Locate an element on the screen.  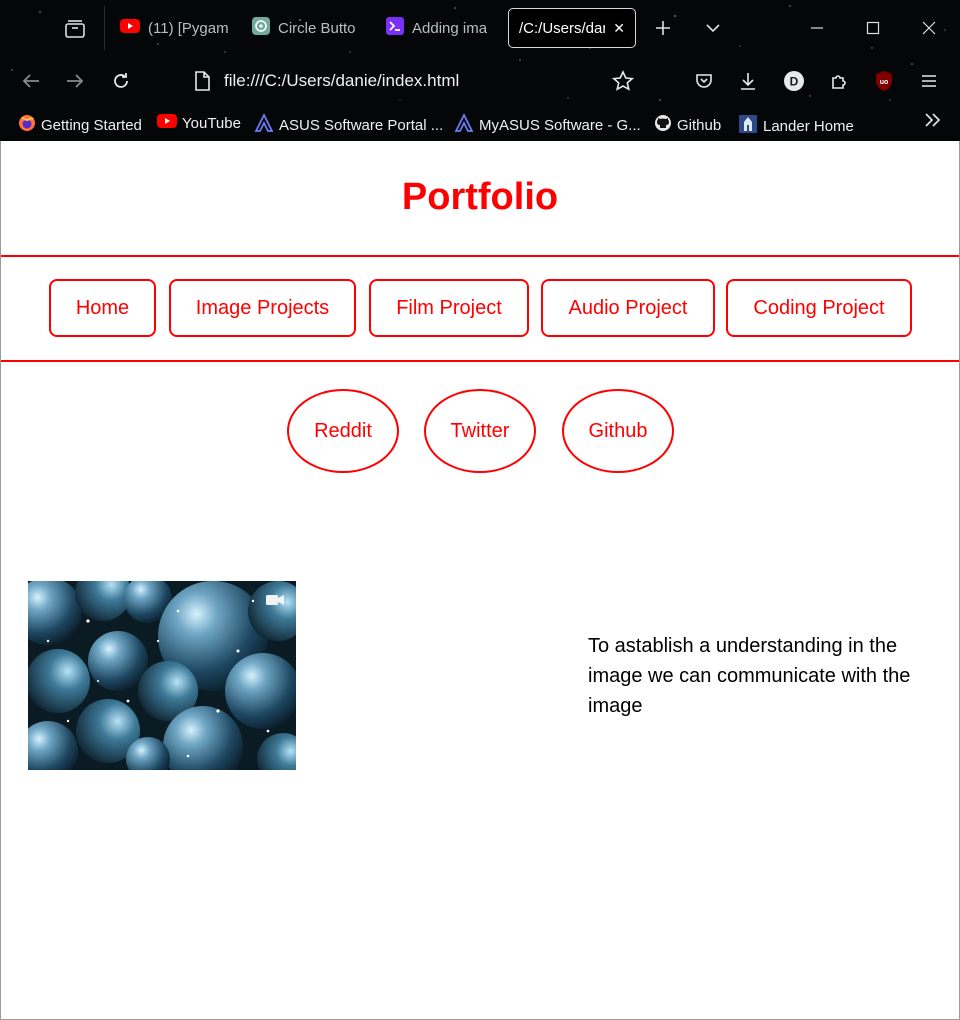
bookmark-label: Github is located at coordinates (699, 125).